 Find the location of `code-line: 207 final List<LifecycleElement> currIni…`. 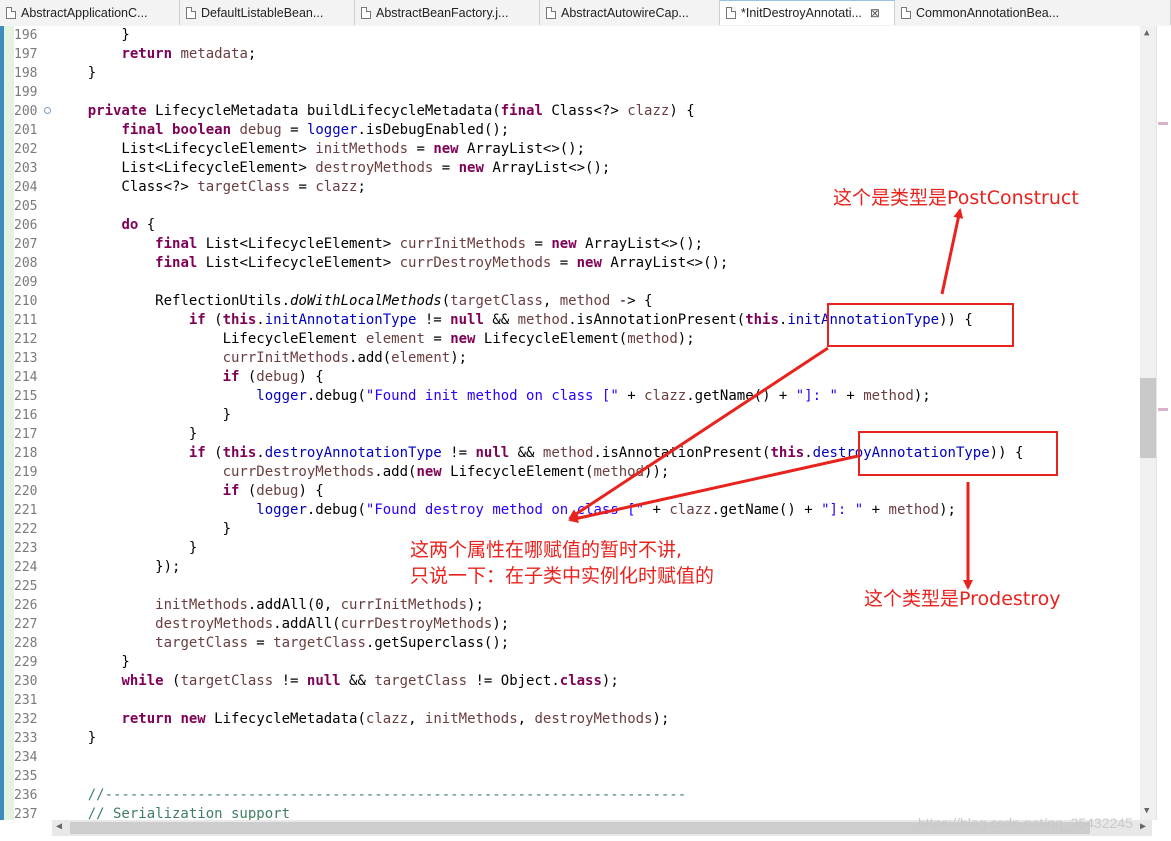

code-line: 207 final List<LifecycleElement> currIni… is located at coordinates (577, 244).